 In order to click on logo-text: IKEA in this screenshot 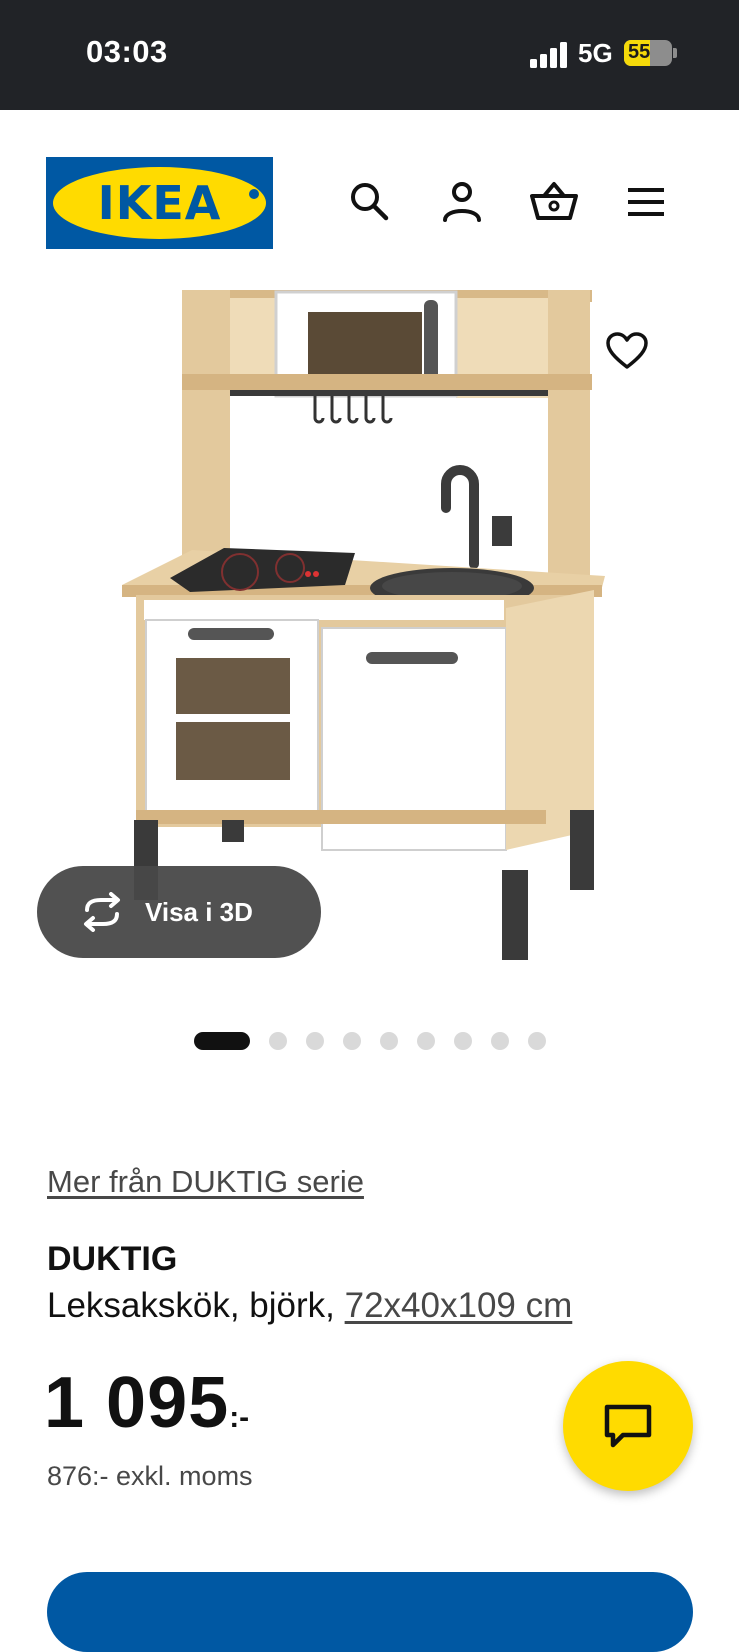, I will do `click(159, 203)`.